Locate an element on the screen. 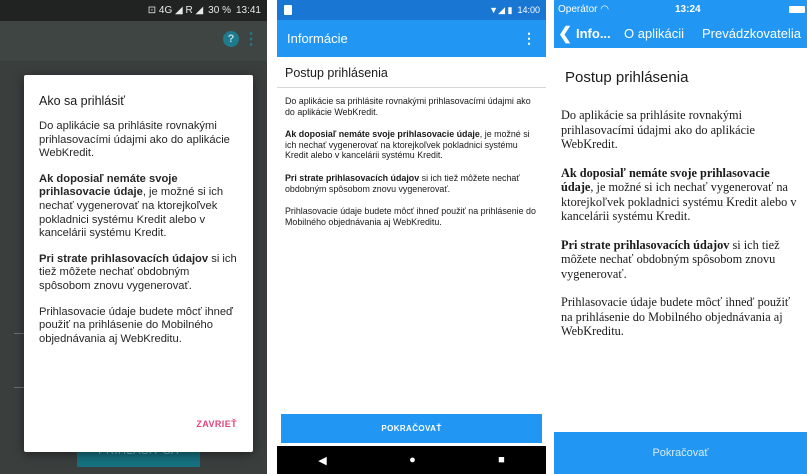  signal-icons: ⊡ 4G ◢ R ◢ is located at coordinates (175, 10).